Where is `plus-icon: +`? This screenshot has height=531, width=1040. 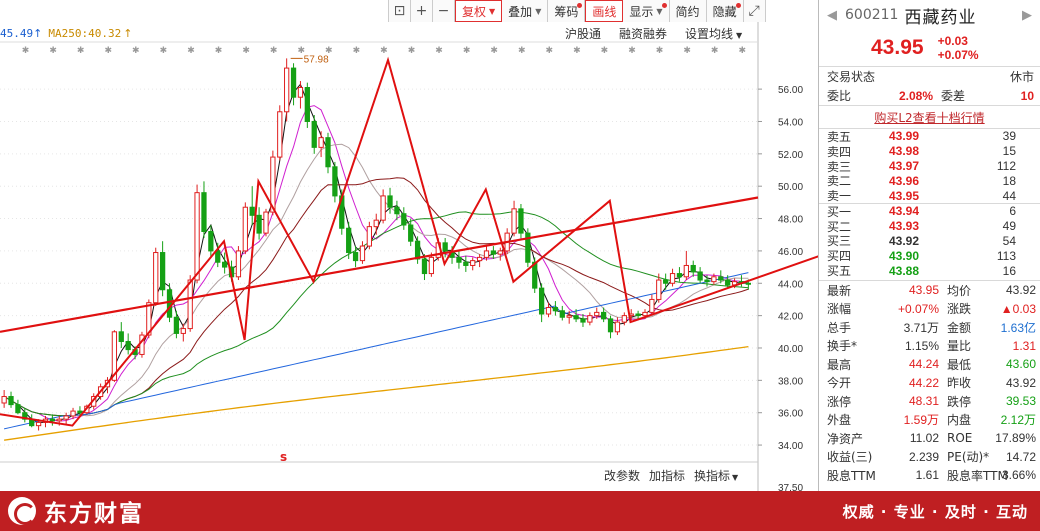
plus-icon: + is located at coordinates (422, 11).